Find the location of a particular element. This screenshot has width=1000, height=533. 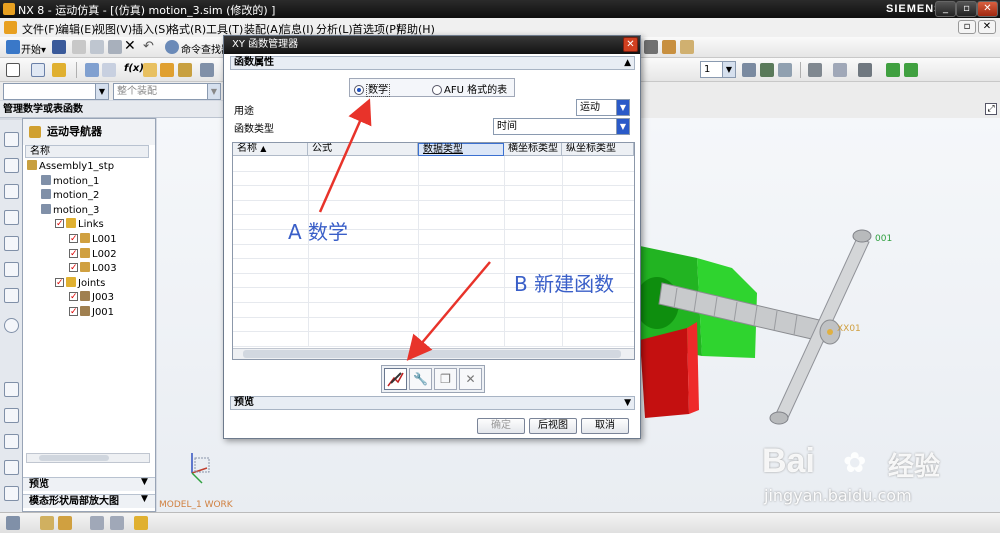

status-snap-icon is located at coordinates (47, 523).